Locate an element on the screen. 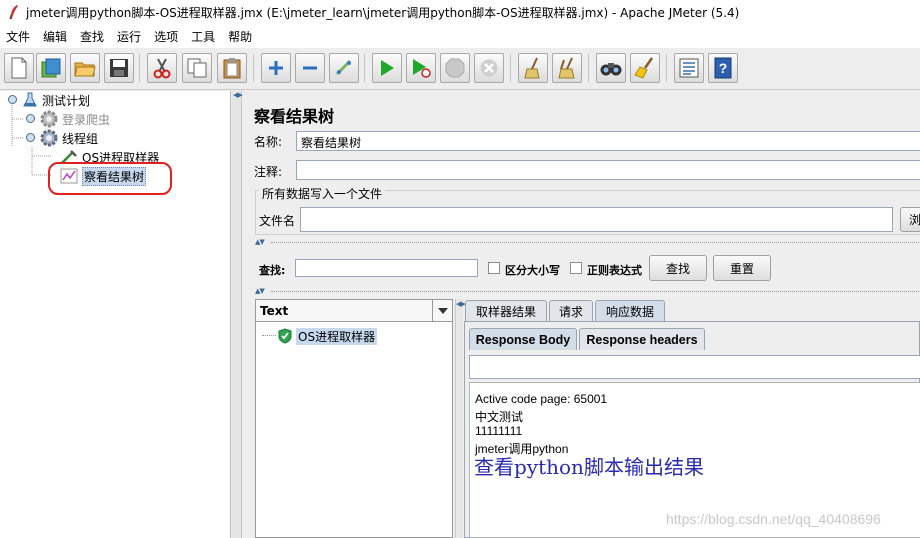 The image size is (920, 538). renderer-dropdown-button is located at coordinates (442, 311).